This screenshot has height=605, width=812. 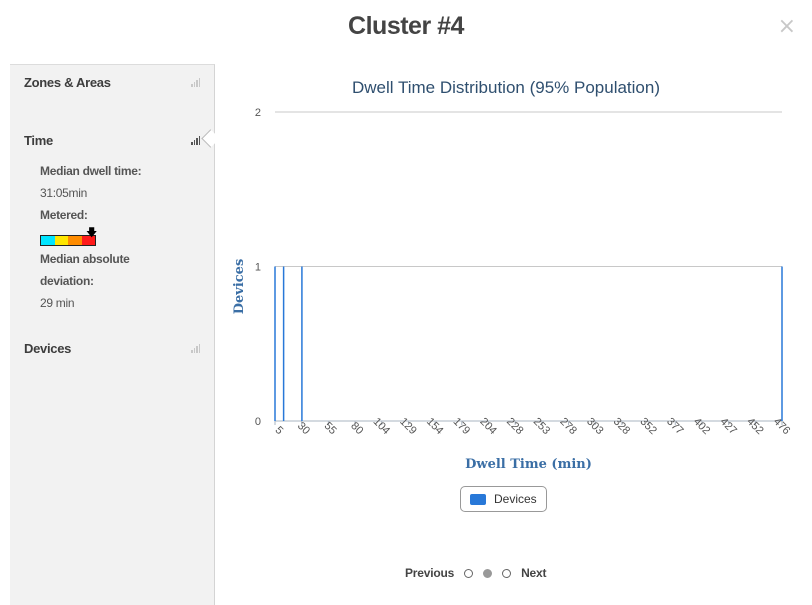 I want to click on sidebar-item-zones-areas: Zones & Areas, so click(x=112, y=82).